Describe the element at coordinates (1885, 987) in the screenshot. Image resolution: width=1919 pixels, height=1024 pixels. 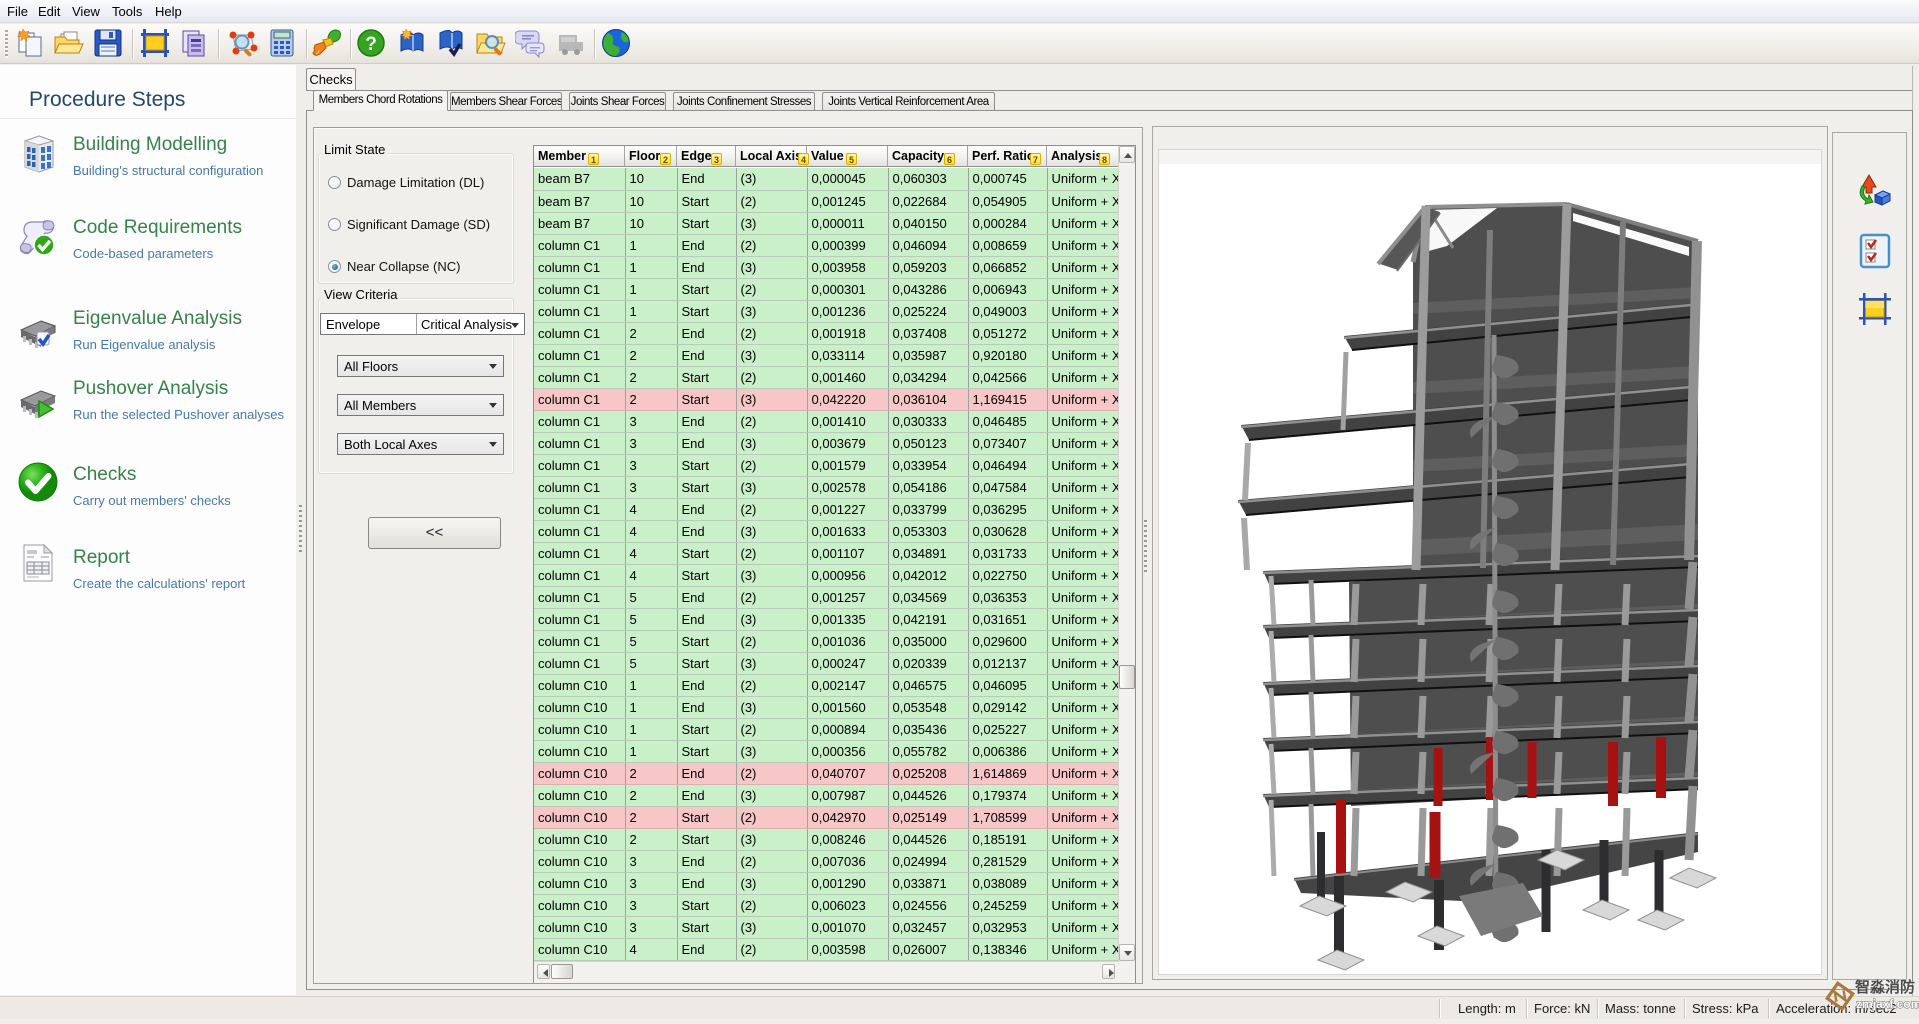
I see `svg-text: 智淼消防` at that location.